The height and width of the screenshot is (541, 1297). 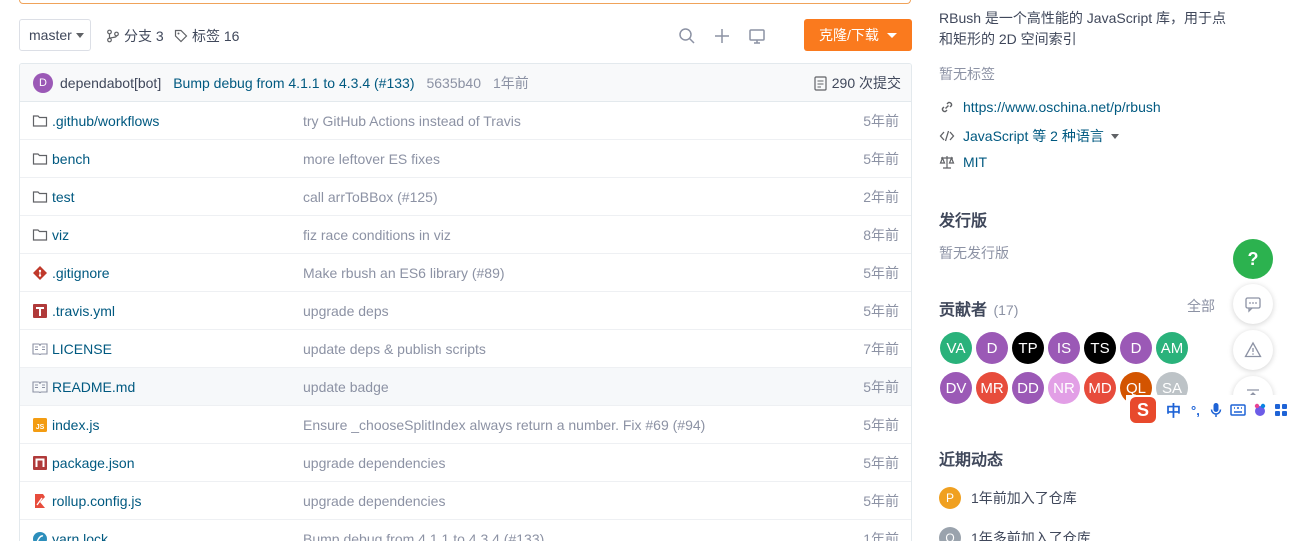 I want to click on homepage-link: https://www.oschina.net/p/rbush, so click(x=1050, y=107).